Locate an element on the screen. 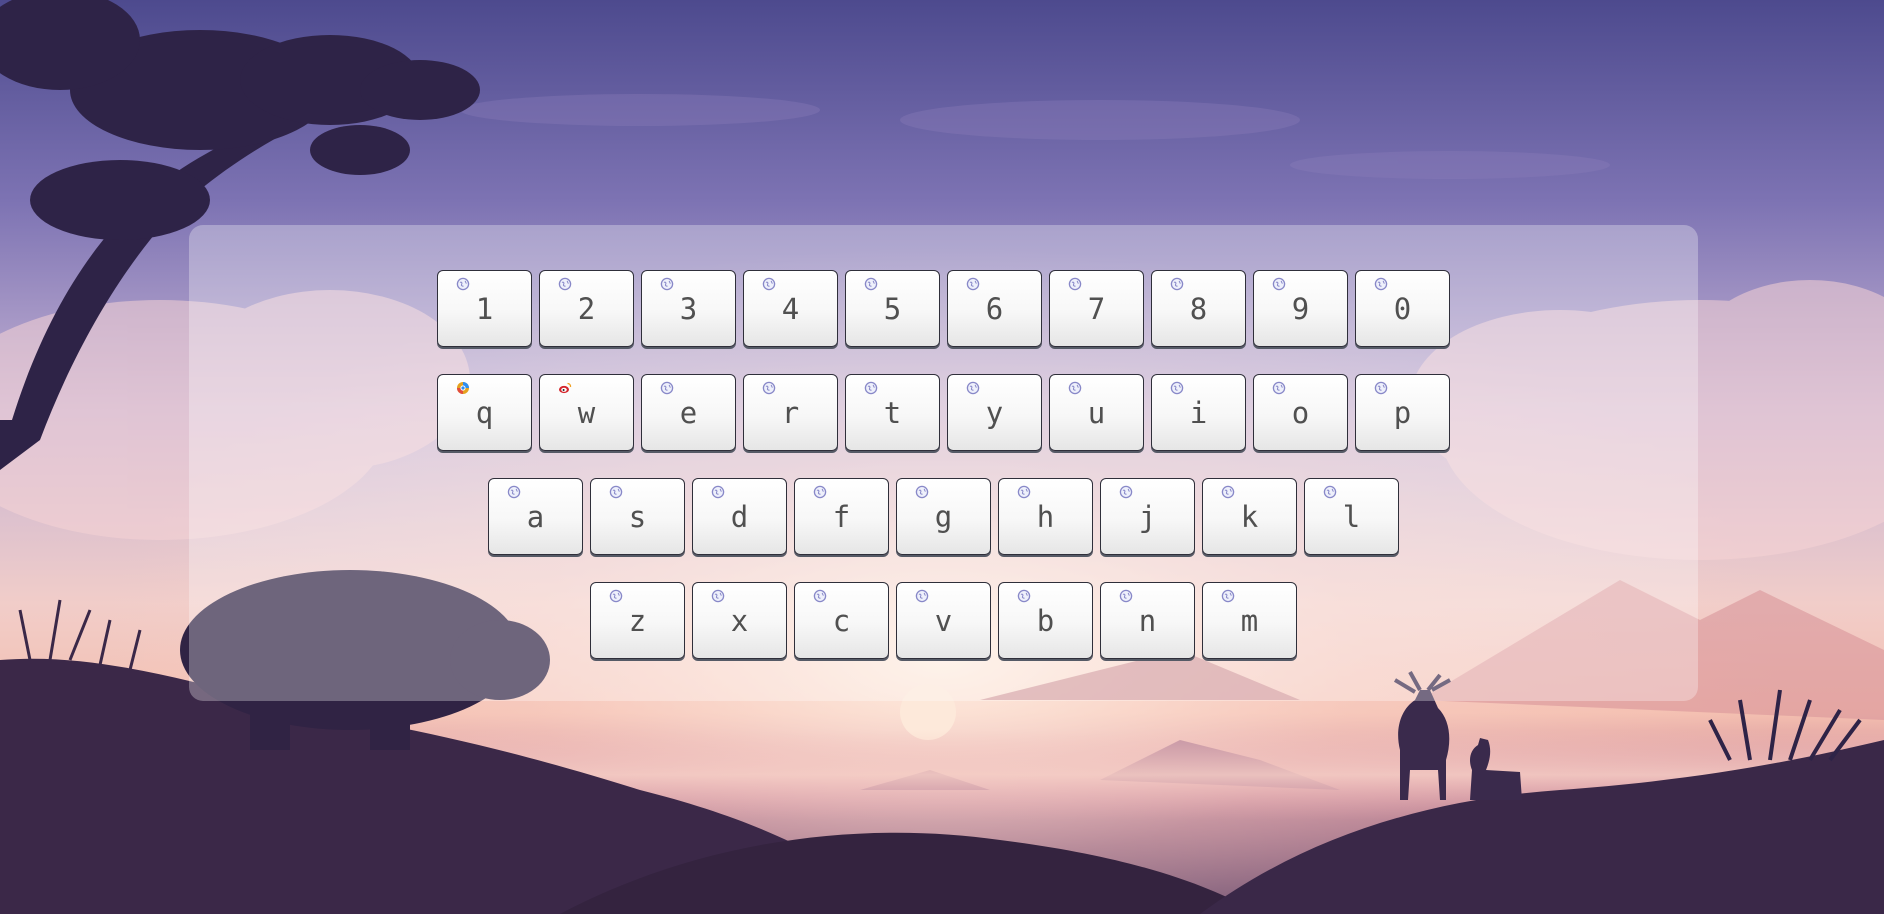 This screenshot has width=1884, height=914. key-z: z is located at coordinates (637, 620).